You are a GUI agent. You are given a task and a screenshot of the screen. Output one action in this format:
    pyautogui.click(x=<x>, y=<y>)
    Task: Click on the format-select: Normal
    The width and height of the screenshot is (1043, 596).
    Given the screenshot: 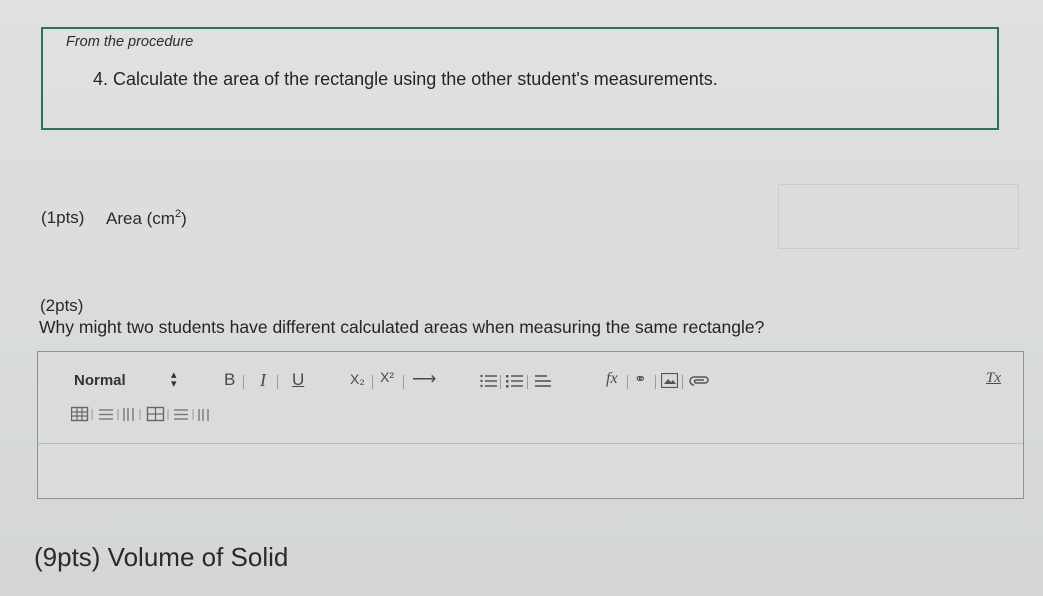 What is the action you would take?
    pyautogui.click(x=100, y=380)
    